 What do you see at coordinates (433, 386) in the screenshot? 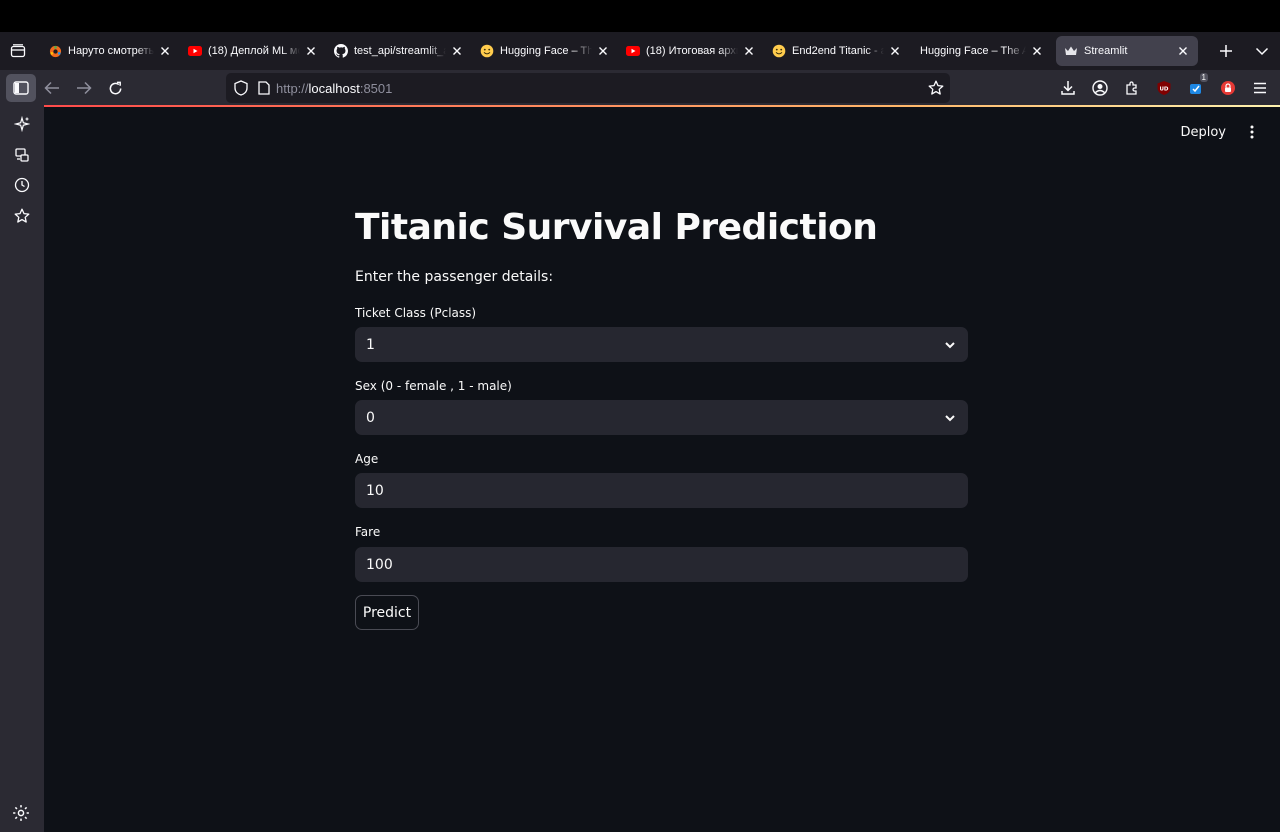
I see `sex-label: Sex (0 - female , 1 - male)` at bounding box center [433, 386].